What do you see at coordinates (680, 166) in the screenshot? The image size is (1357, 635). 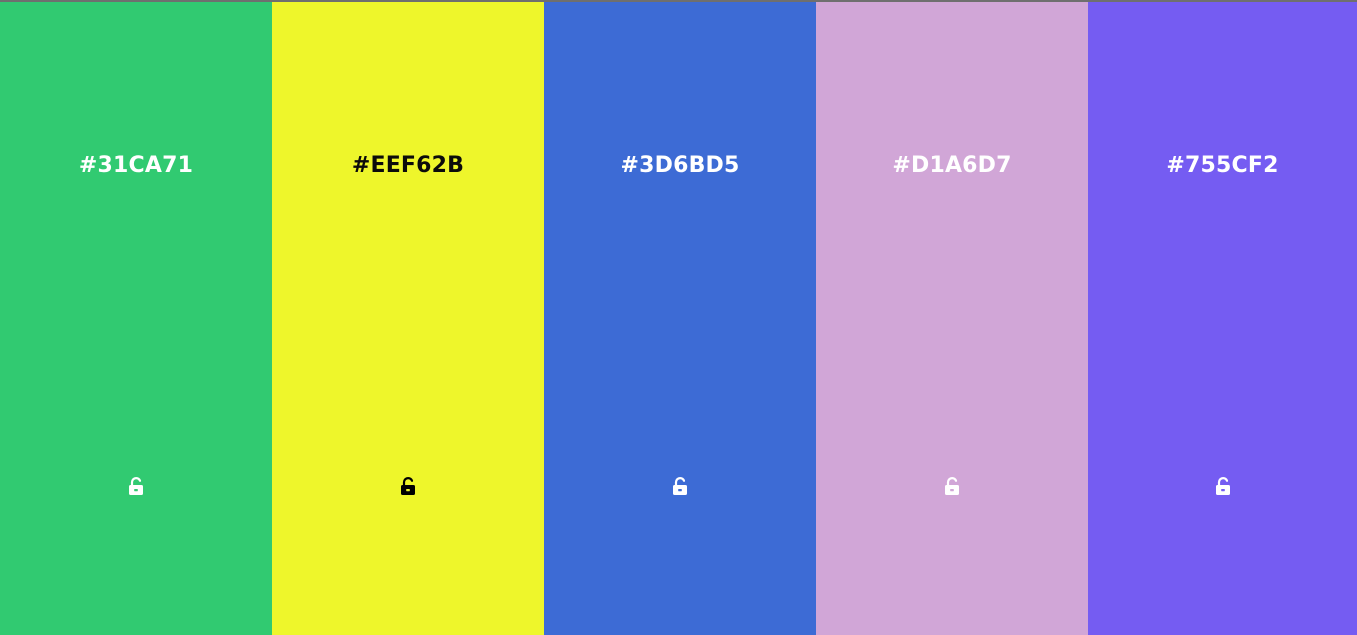 I see `hex-code-label: #3D6BD5` at bounding box center [680, 166].